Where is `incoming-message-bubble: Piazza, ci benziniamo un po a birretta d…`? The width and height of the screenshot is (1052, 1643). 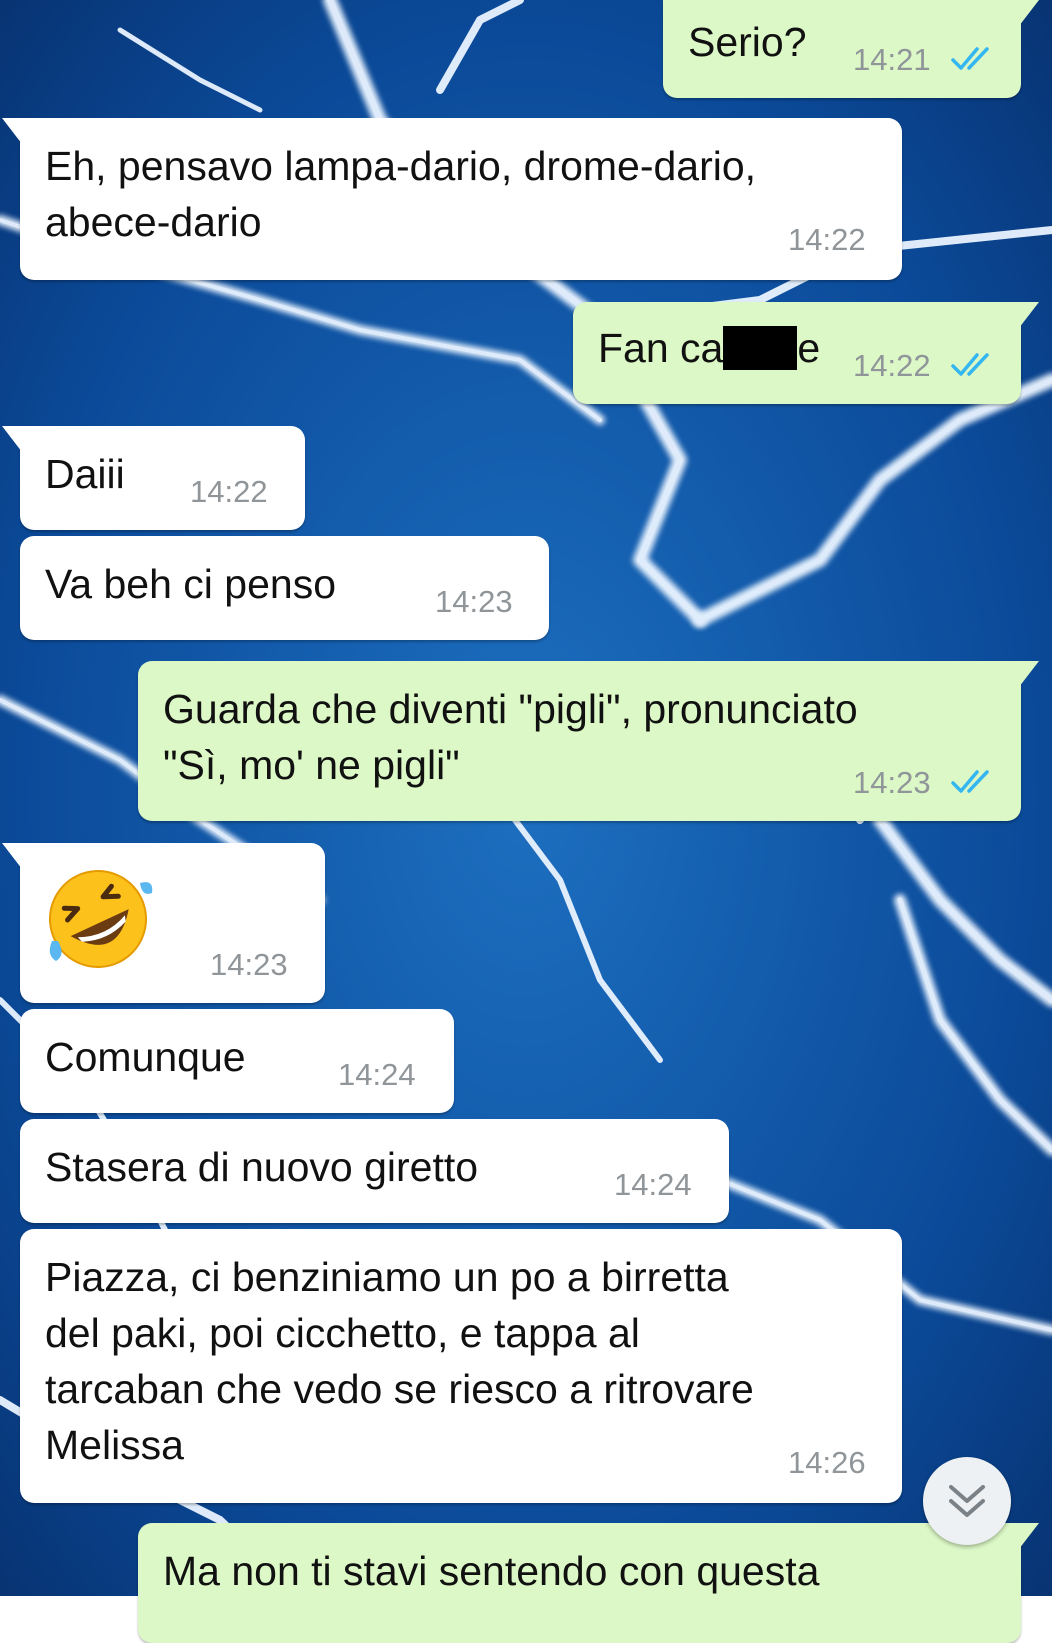
incoming-message-bubble: Piazza, ci benziniamo un po a birretta d… is located at coordinates (461, 1366).